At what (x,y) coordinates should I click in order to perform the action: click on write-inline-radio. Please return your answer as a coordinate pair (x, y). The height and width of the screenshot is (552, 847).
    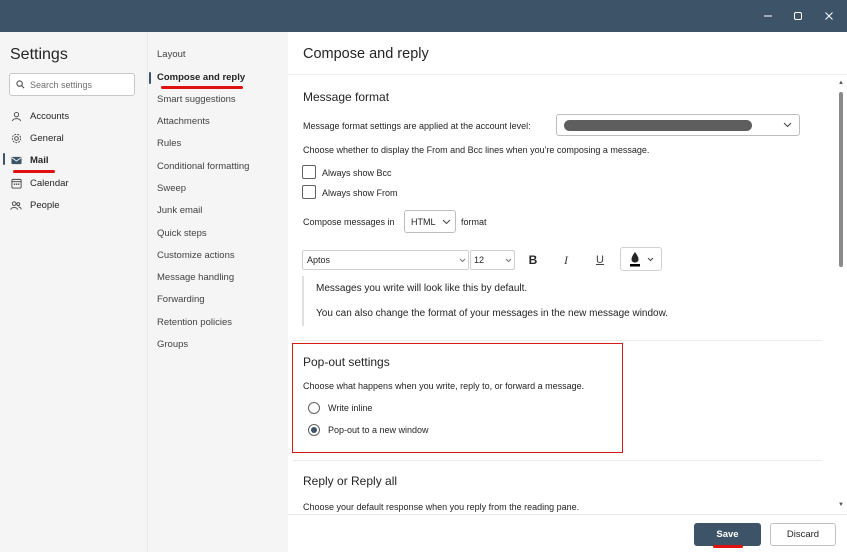
    Looking at the image, I should click on (314, 408).